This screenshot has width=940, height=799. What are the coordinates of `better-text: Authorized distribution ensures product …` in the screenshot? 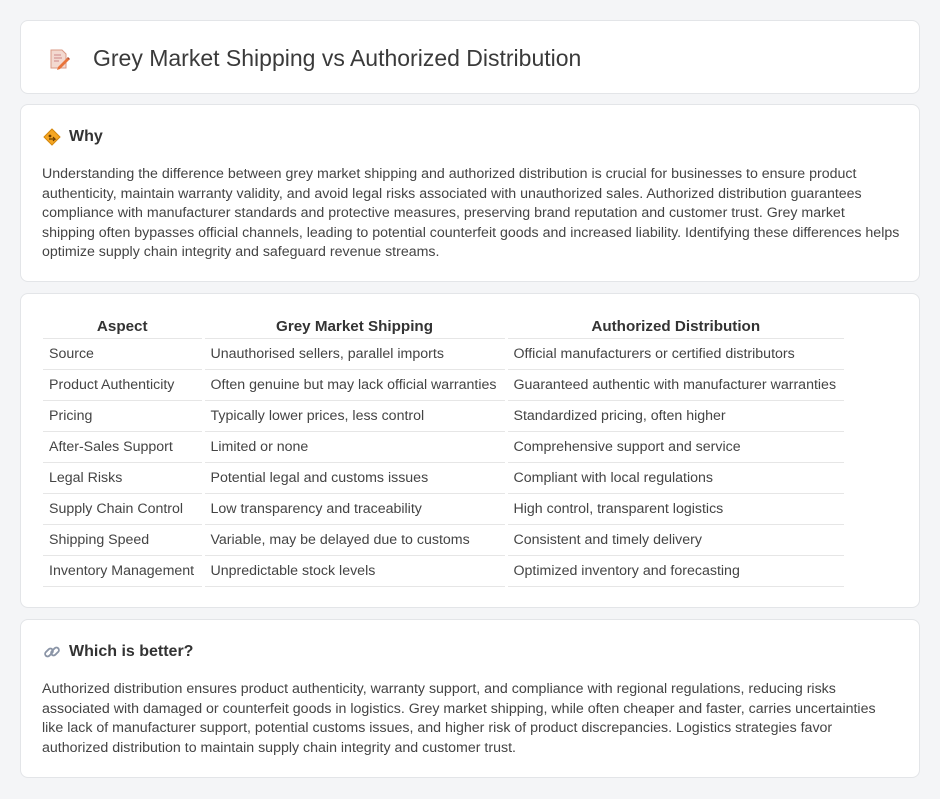 It's located at (459, 718).